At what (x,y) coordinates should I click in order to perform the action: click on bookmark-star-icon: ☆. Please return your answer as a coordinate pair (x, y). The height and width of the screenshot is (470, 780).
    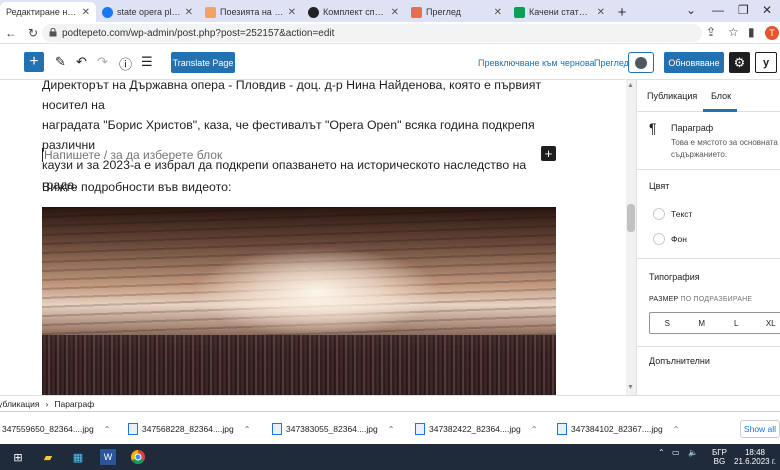
    Looking at the image, I should click on (733, 32).